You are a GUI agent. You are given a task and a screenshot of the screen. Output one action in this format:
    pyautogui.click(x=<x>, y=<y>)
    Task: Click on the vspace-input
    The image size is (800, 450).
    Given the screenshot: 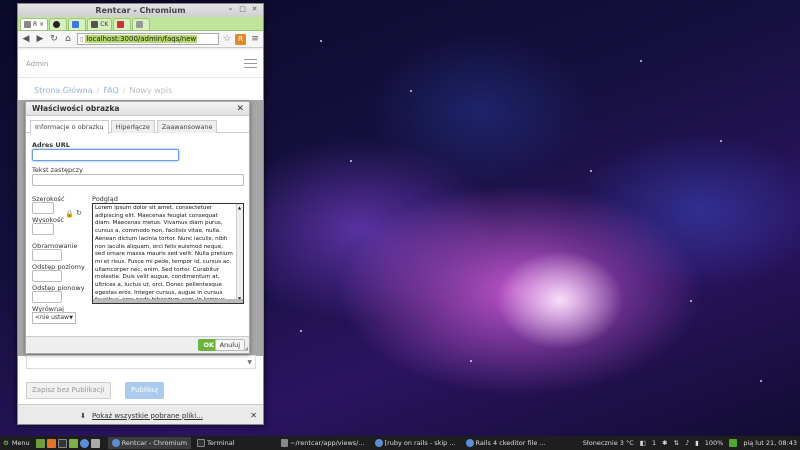 What is the action you would take?
    pyautogui.click(x=47, y=297)
    